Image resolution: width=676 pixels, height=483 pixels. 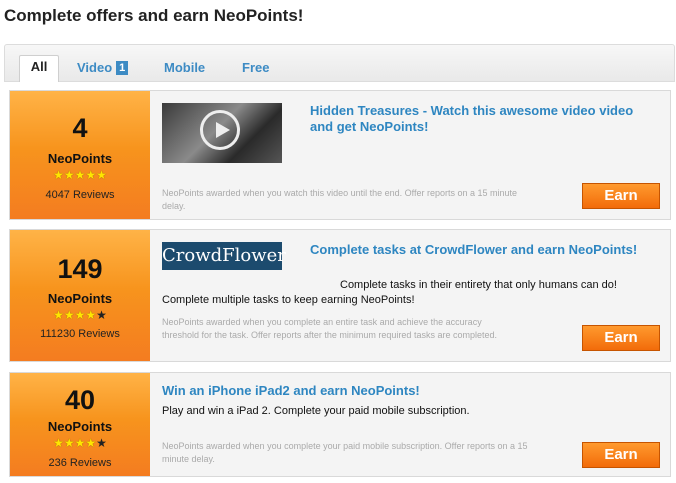 I want to click on stars-filled: ★★★★★, so click(x=80, y=175).